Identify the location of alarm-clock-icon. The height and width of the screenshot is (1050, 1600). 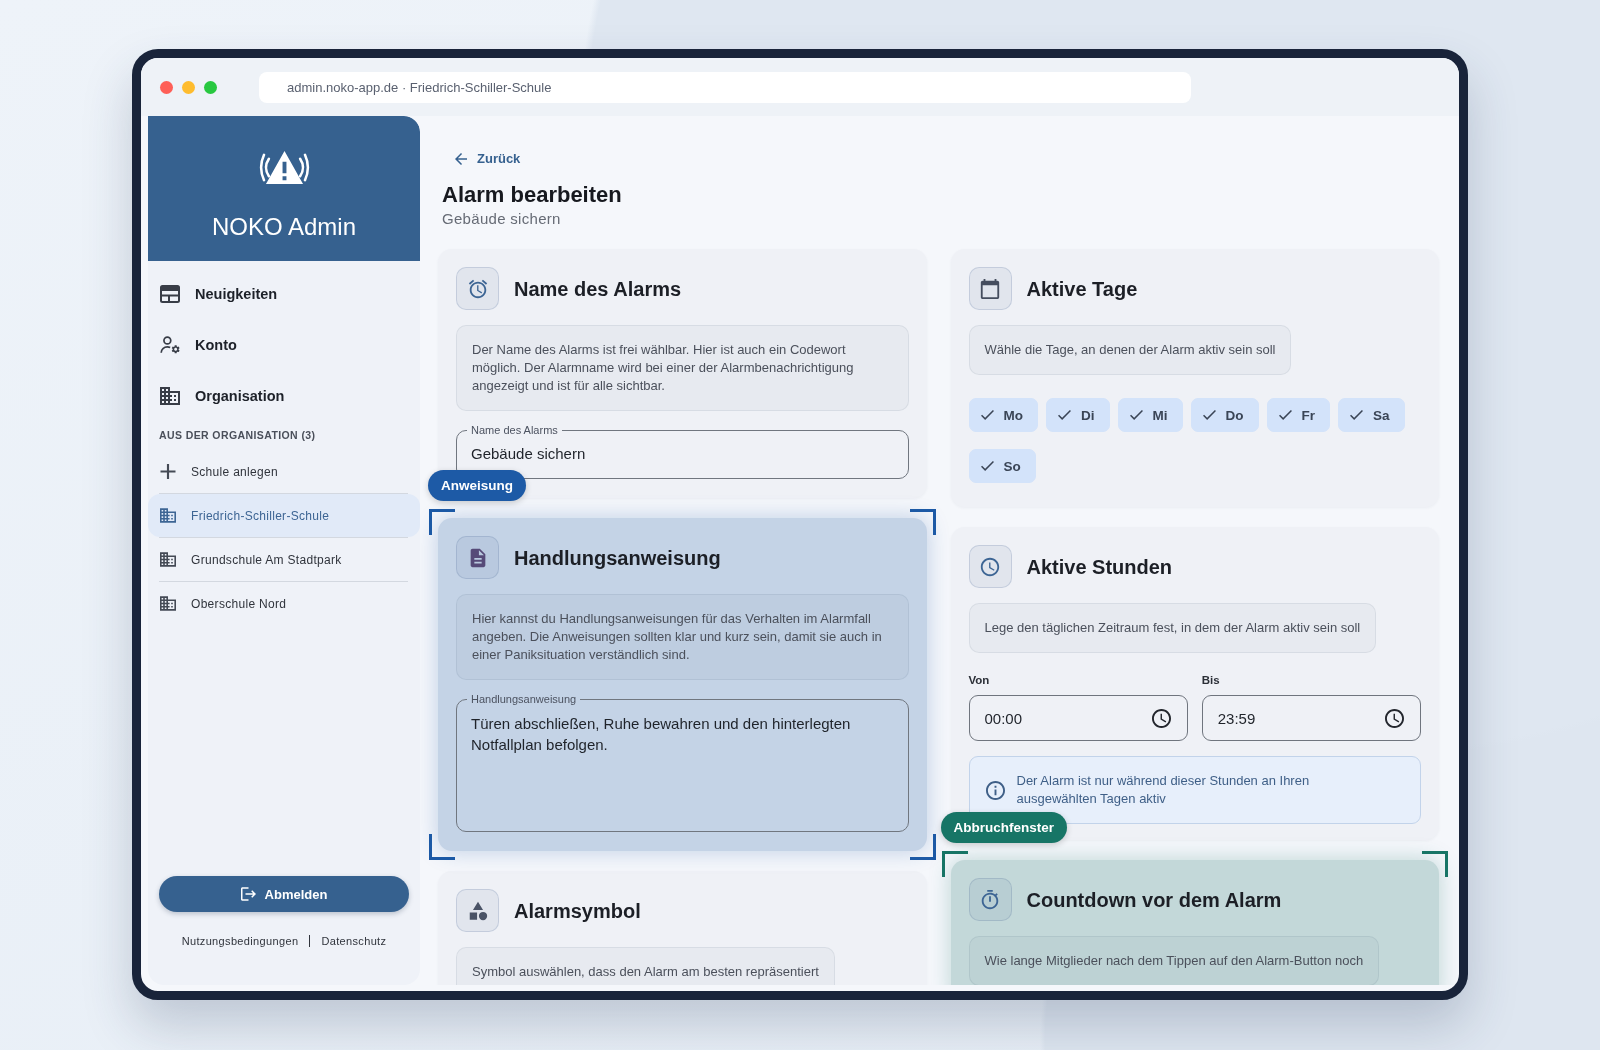
(477, 288).